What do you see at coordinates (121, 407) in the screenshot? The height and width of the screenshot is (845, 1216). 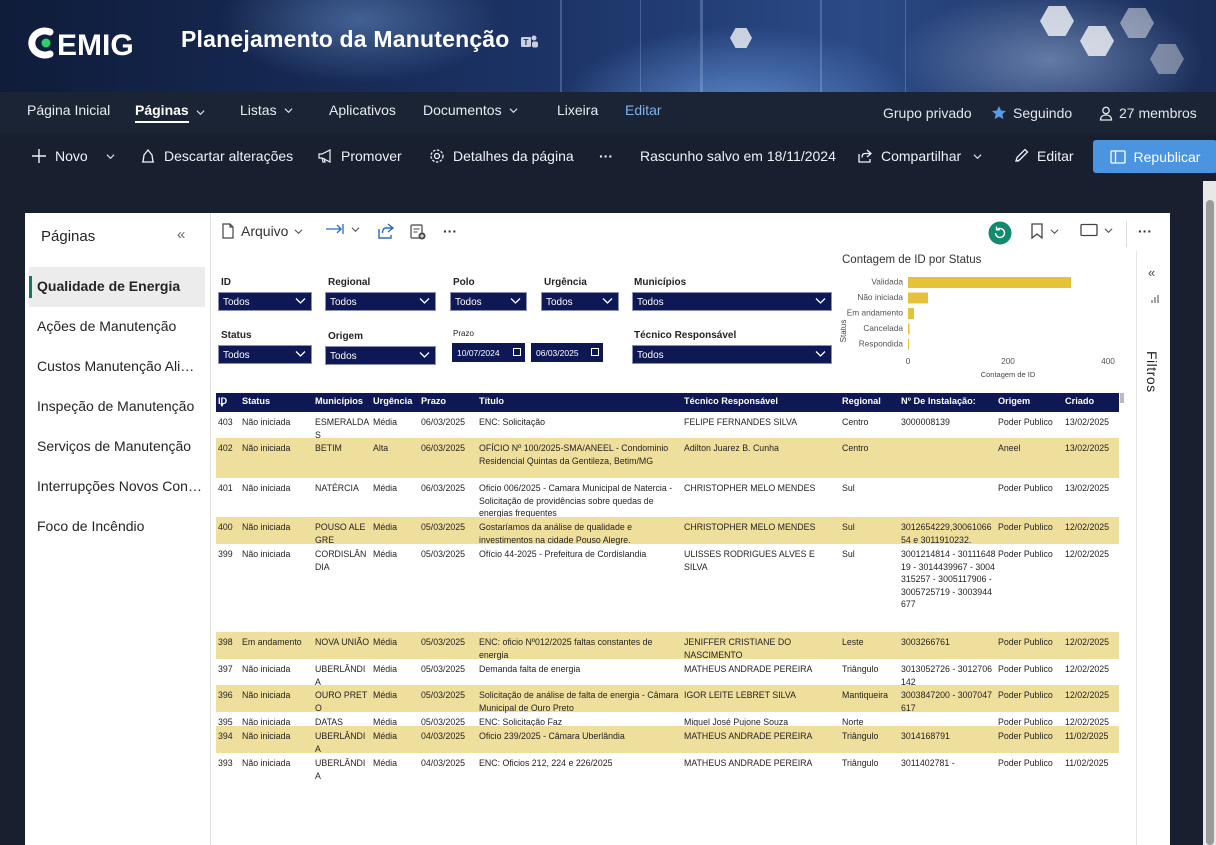 I see `page-tab-inspecao: Inspeção de Manutenção` at bounding box center [121, 407].